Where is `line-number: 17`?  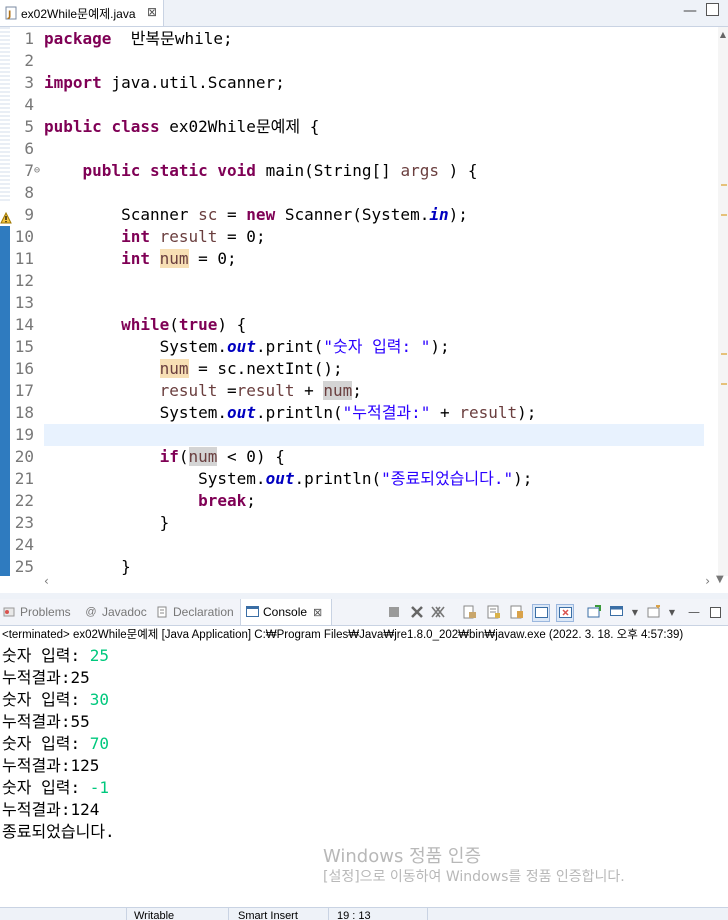
line-number: 17 is located at coordinates (24, 390).